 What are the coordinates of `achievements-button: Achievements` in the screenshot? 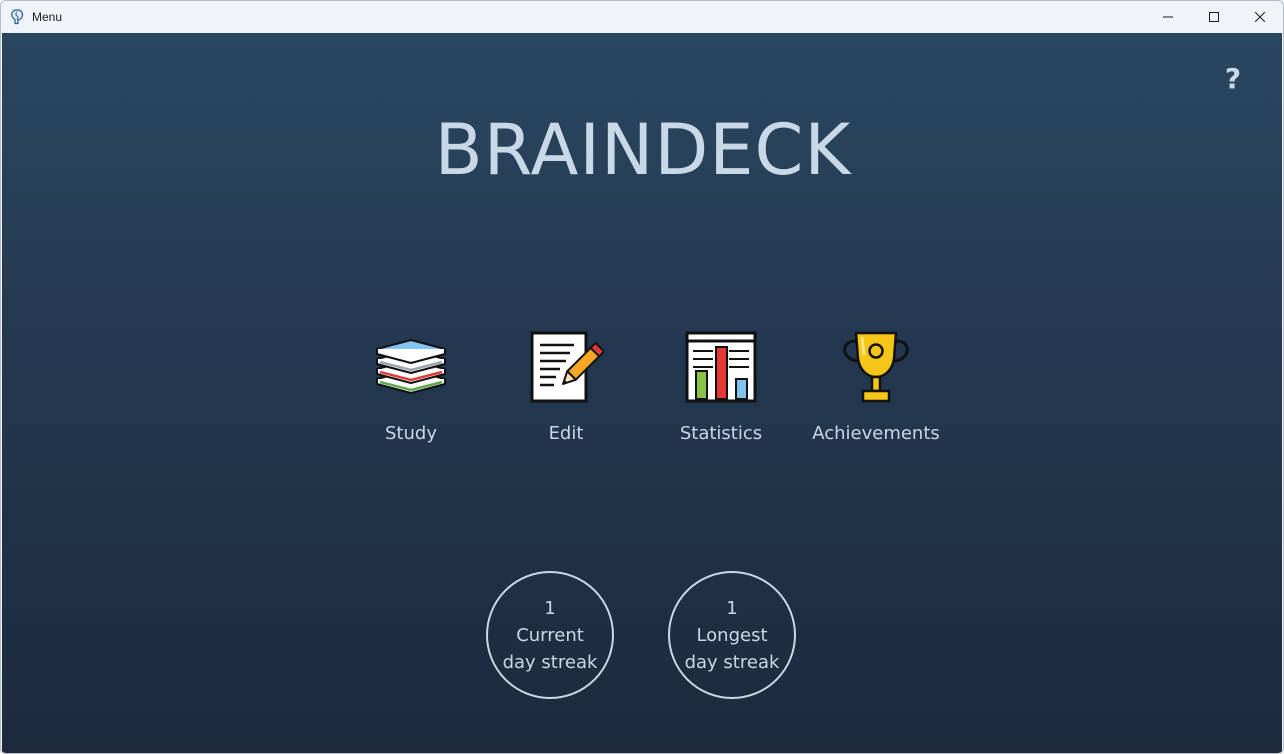 It's located at (876, 391).